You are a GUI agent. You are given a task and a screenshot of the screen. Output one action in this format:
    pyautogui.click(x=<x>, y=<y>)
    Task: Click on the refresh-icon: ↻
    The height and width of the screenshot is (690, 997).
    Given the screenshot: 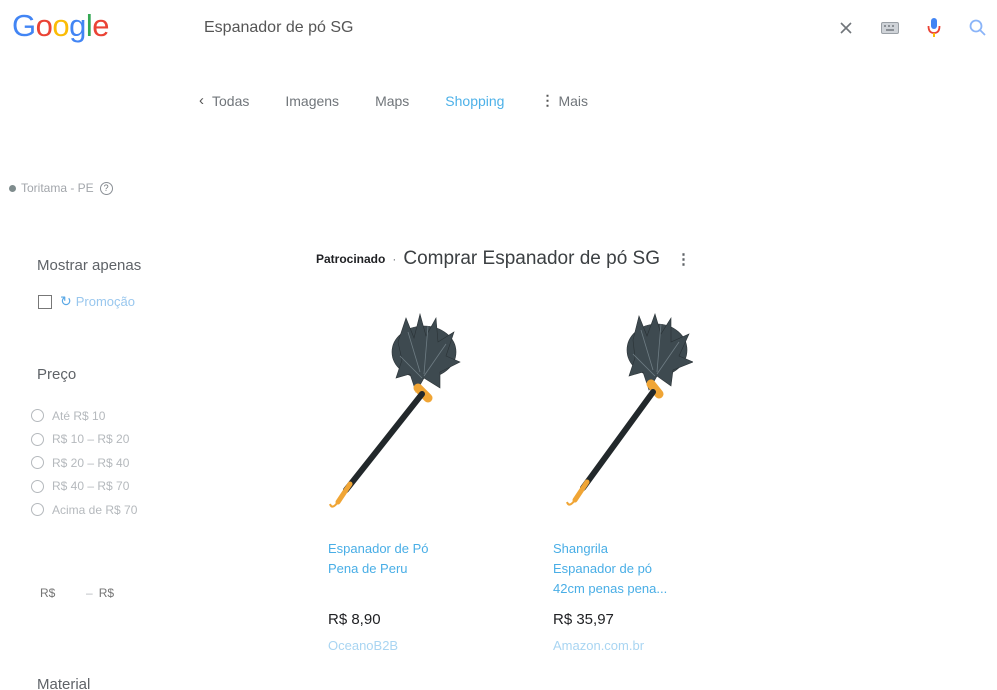 What is the action you would take?
    pyautogui.click(x=66, y=301)
    